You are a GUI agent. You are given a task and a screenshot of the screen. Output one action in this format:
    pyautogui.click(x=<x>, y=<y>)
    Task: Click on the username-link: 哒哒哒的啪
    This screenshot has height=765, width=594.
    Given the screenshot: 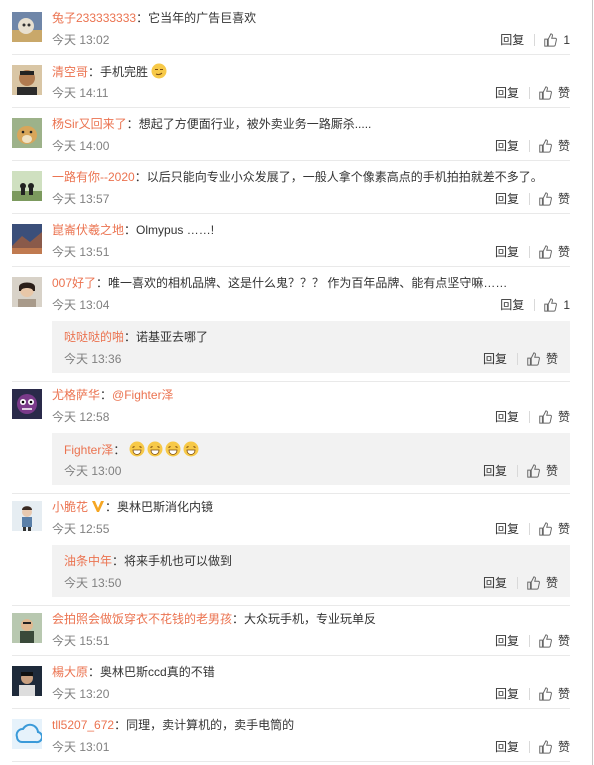 What is the action you would take?
    pyautogui.click(x=94, y=337)
    